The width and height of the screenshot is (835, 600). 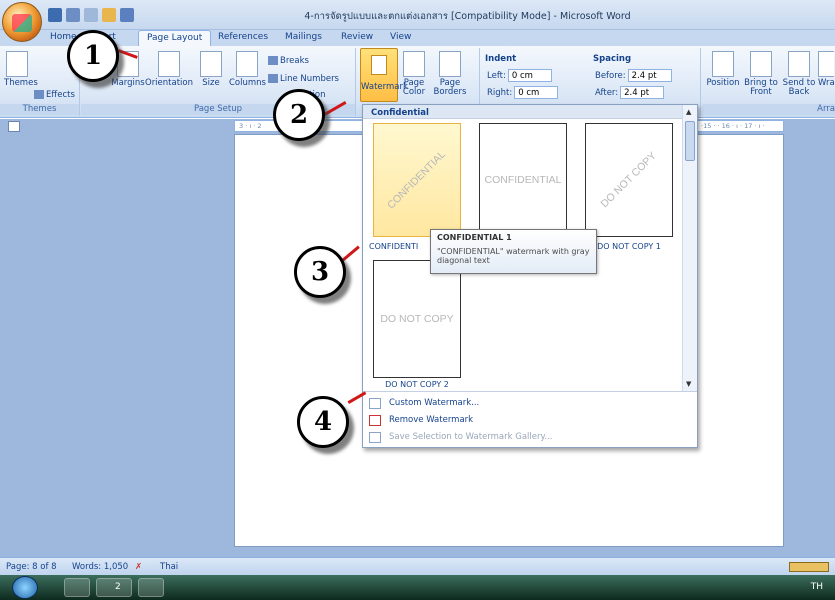 I want to click on office-button, so click(x=22, y=22).